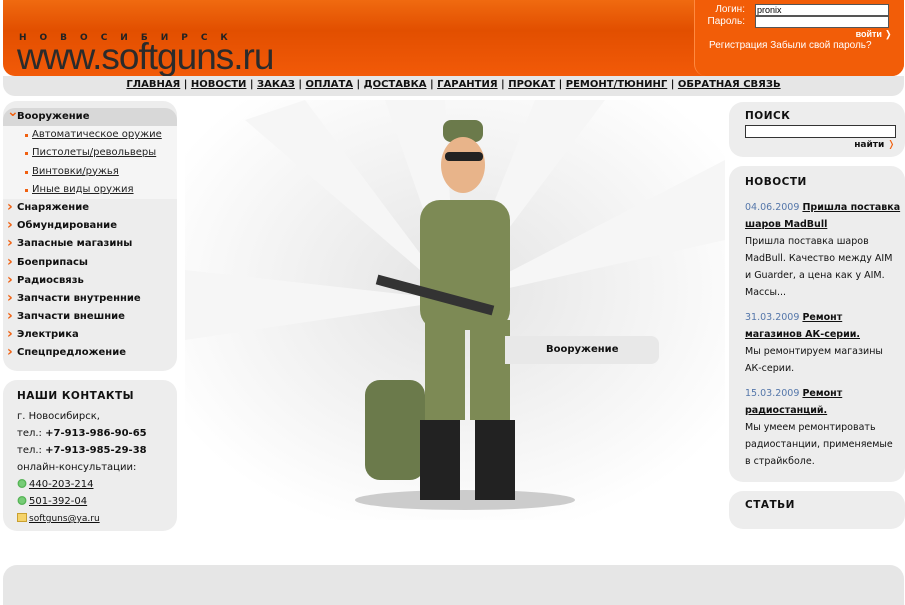  What do you see at coordinates (90, 243) in the screenshot?
I see `menu-item: Запасные магазины` at bounding box center [90, 243].